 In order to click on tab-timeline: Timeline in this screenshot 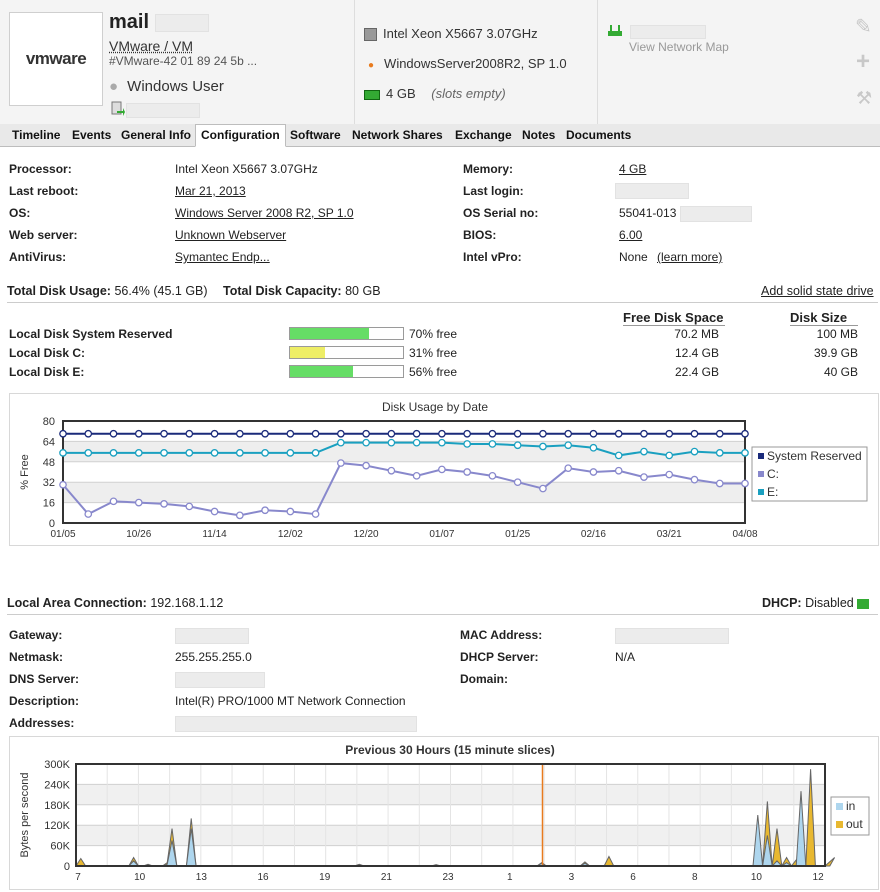, I will do `click(36, 135)`.